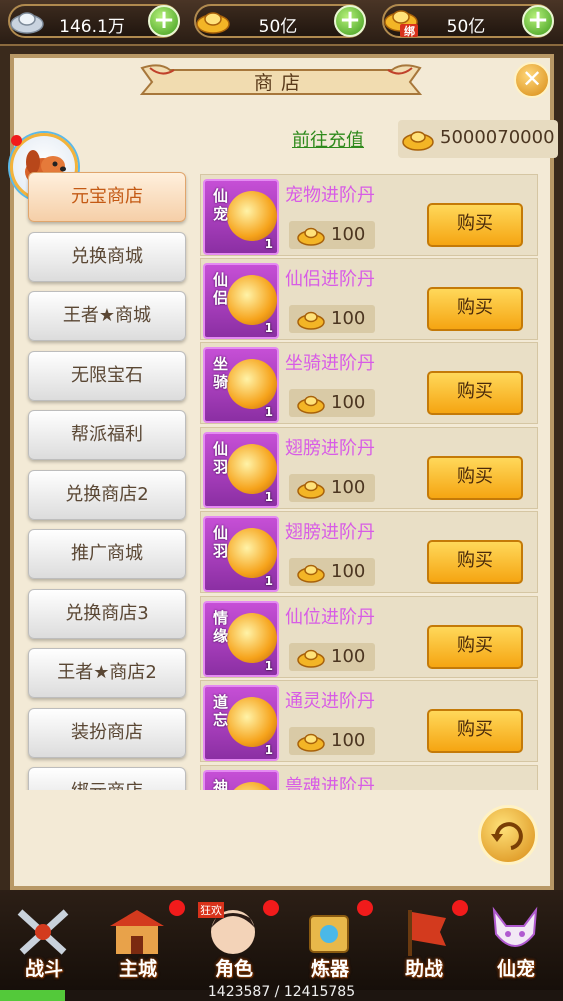 The height and width of the screenshot is (1001, 563). I want to click on nav-label: 主城, so click(137, 969).